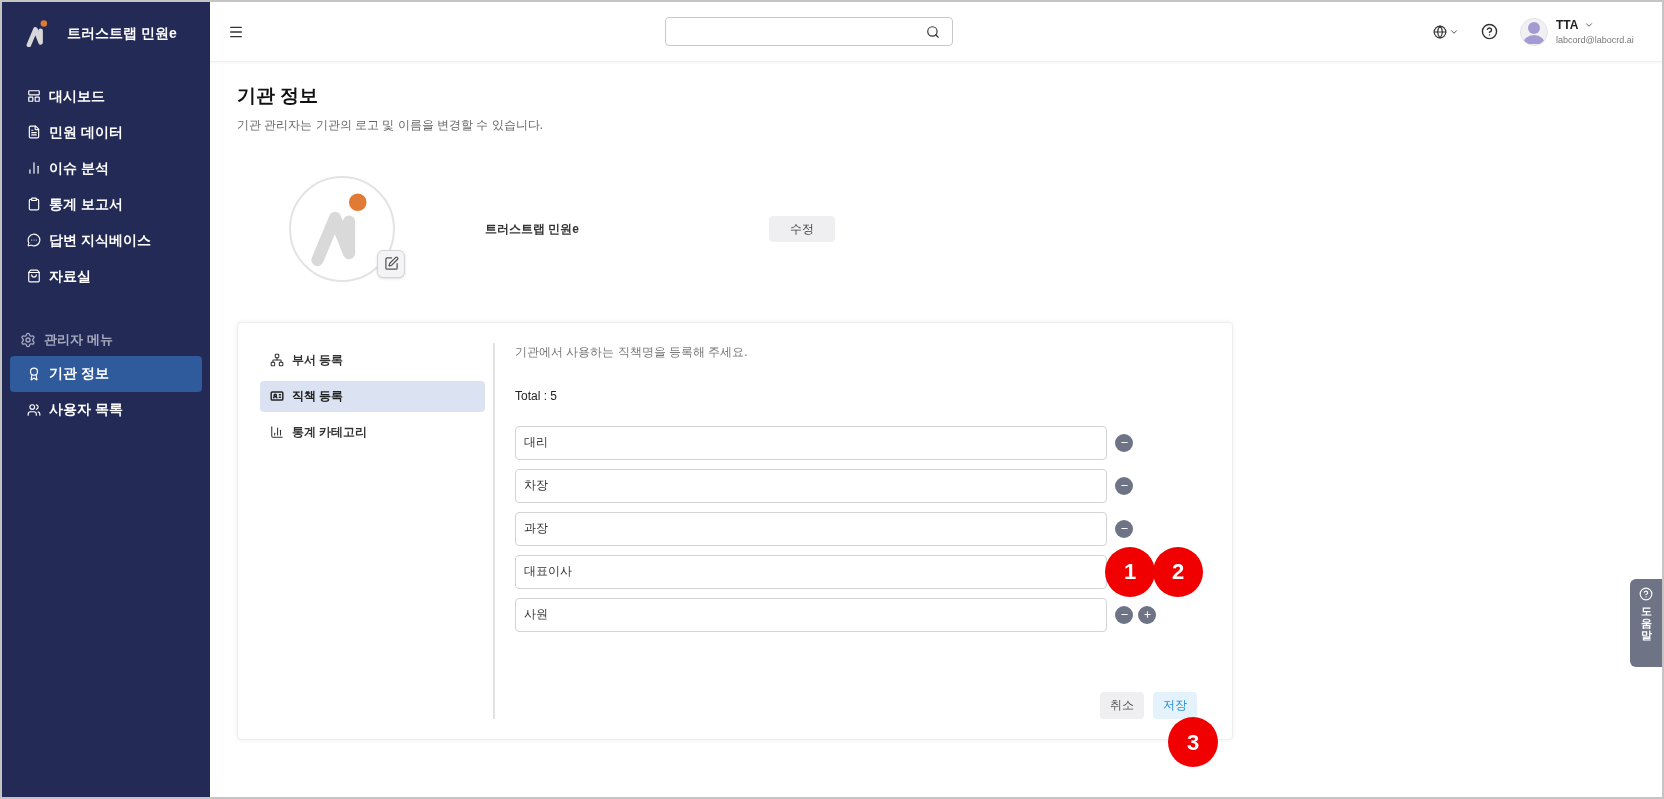 The height and width of the screenshot is (799, 1664). Describe the element at coordinates (811, 442) in the screenshot. I see `position-input: 대리` at that location.